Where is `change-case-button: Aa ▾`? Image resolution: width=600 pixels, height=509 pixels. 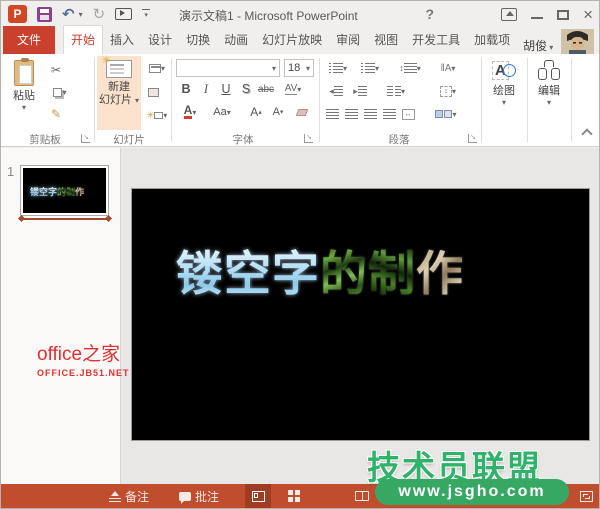
change-case-button: Aa ▾ is located at coordinates (222, 112).